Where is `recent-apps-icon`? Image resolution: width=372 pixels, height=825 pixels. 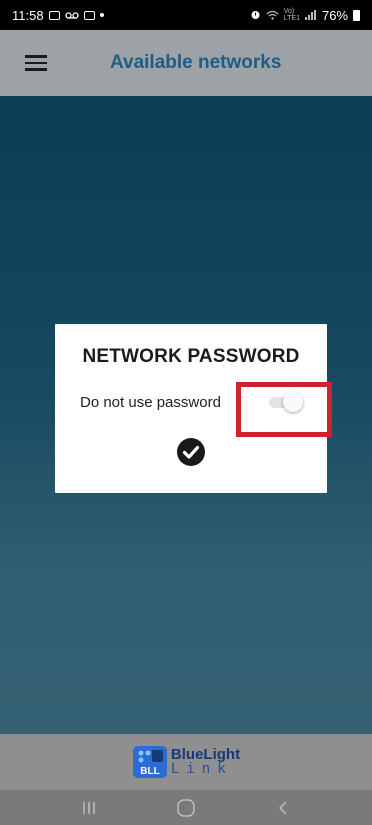 recent-apps-icon is located at coordinates (89, 808).